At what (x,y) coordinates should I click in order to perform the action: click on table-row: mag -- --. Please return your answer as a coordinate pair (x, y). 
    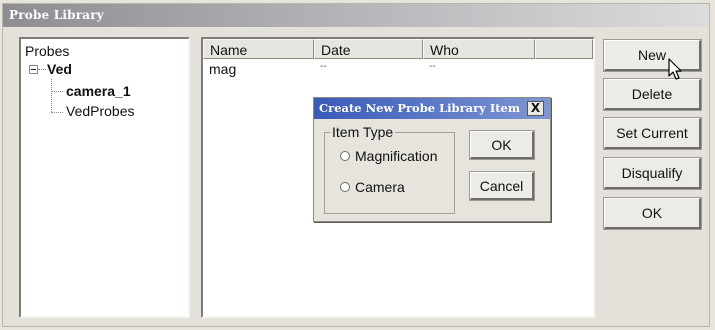
    Looking at the image, I should click on (398, 70).